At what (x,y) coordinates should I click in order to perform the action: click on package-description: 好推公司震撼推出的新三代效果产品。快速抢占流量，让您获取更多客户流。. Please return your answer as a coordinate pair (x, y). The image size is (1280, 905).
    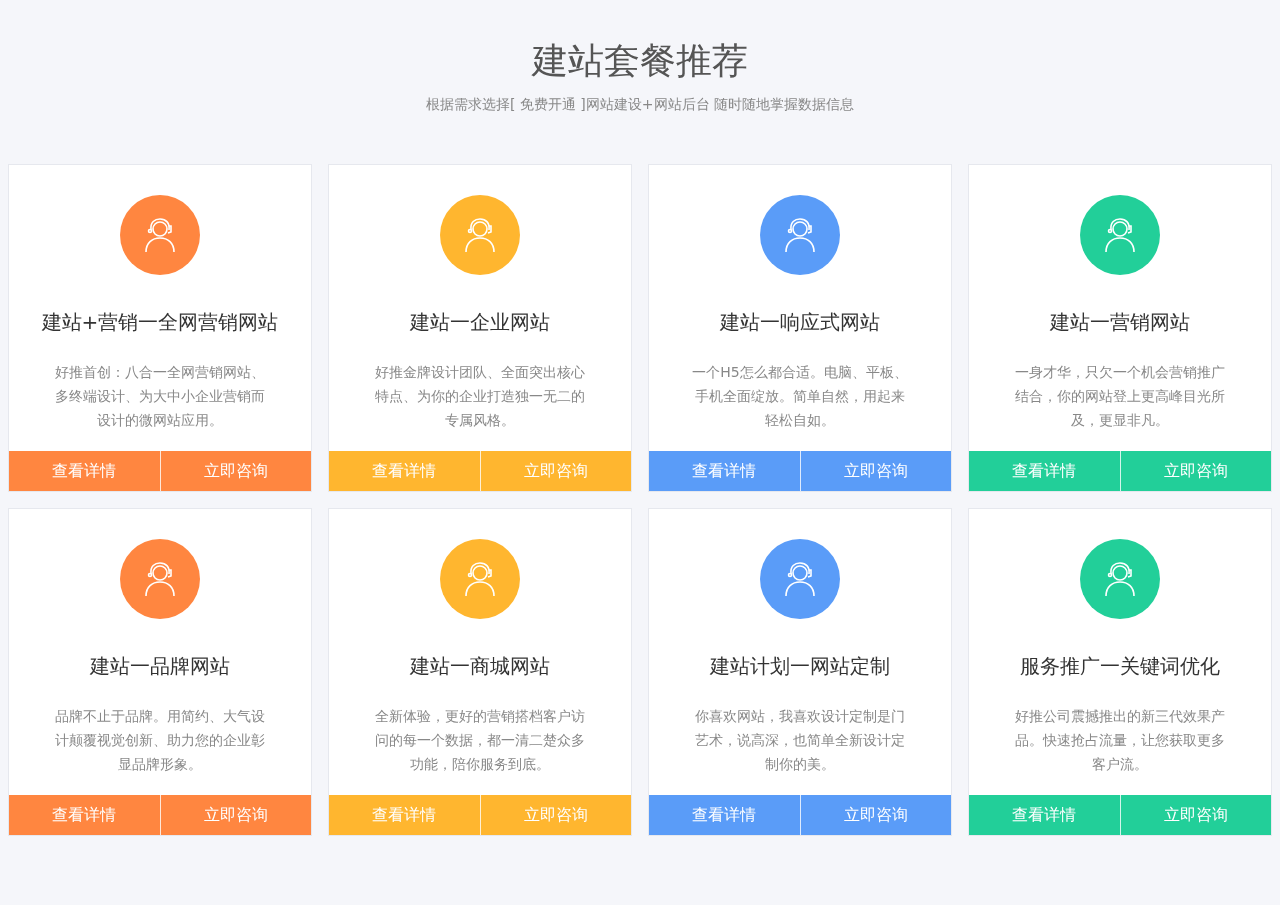
    Looking at the image, I should click on (1120, 740).